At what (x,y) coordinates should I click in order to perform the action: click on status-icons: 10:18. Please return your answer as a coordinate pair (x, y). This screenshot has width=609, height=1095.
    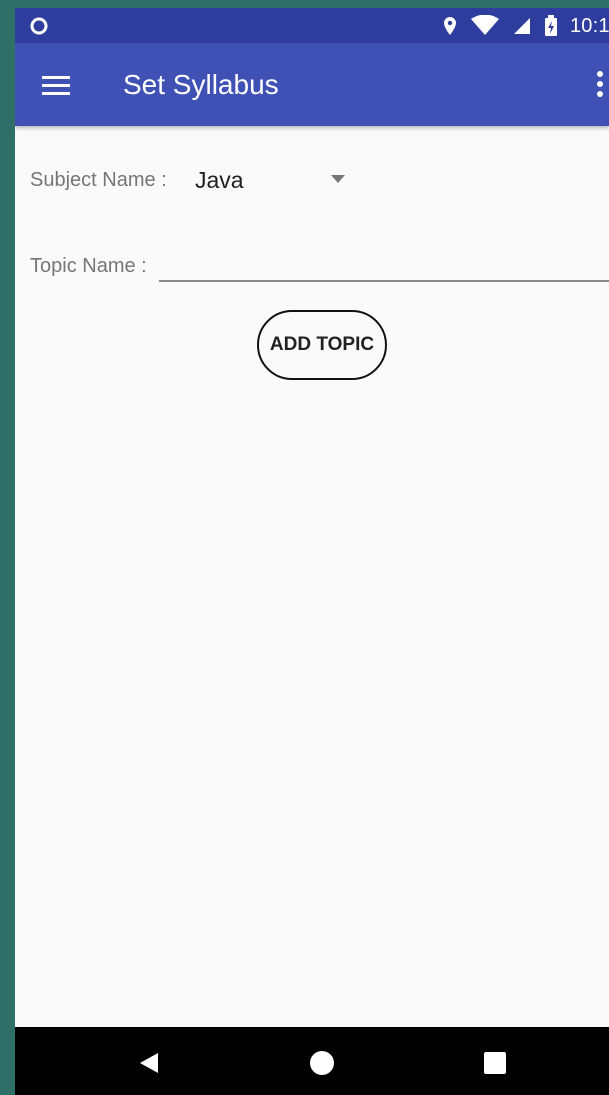
    Looking at the image, I should click on (525, 26).